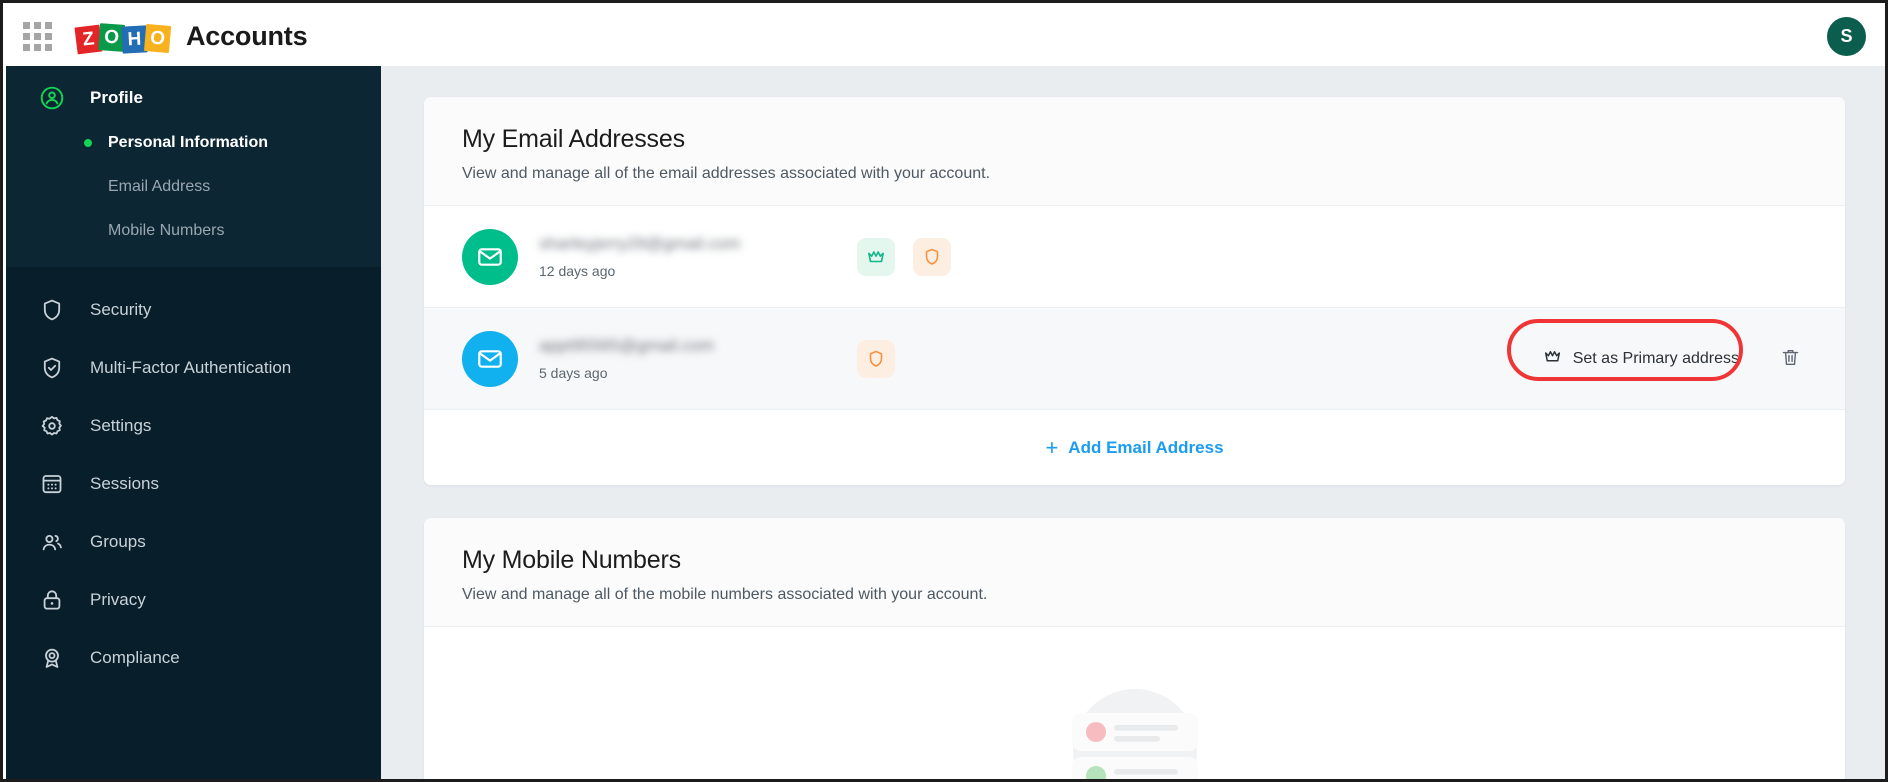 This screenshot has height=782, width=1888. I want to click on sidebar-item-label-compliance: Compliance, so click(135, 657).